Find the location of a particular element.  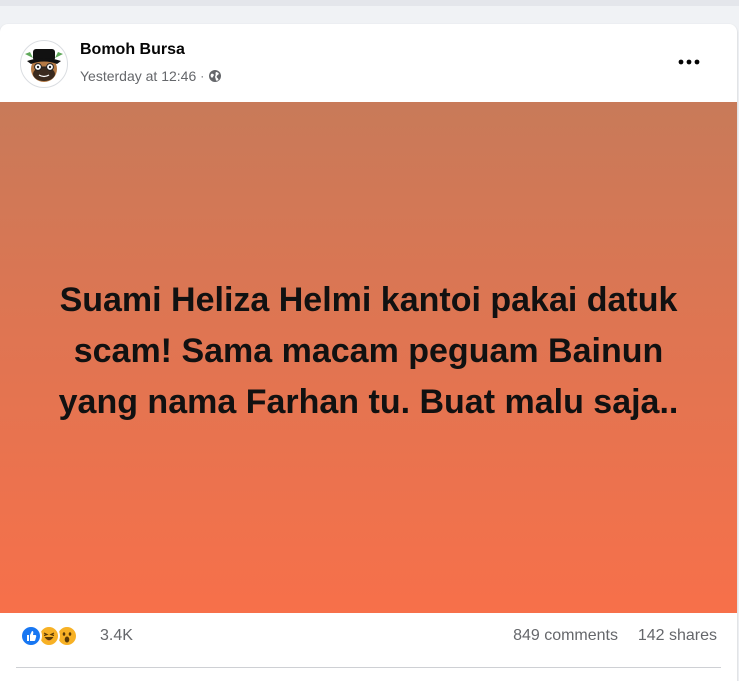

post-meta: Yesterday at 12:46 · is located at coordinates (151, 76).